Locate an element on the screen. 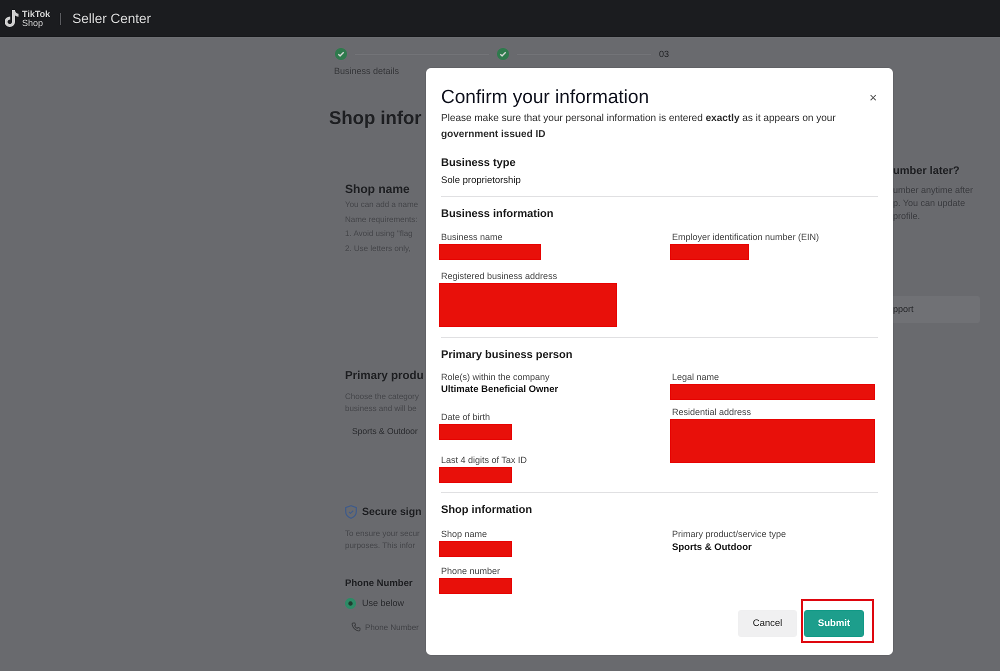 The height and width of the screenshot is (671, 1000). field-label: Primary product/service type is located at coordinates (729, 534).